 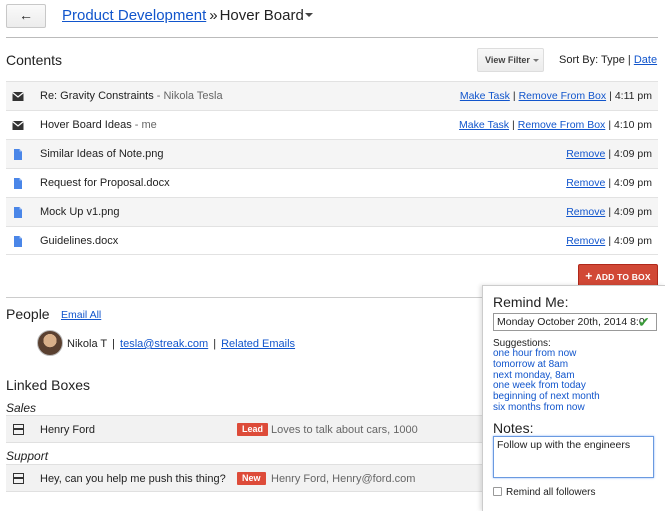 What do you see at coordinates (623, 277) in the screenshot?
I see `add-to-box-label: ADD TO BOX` at bounding box center [623, 277].